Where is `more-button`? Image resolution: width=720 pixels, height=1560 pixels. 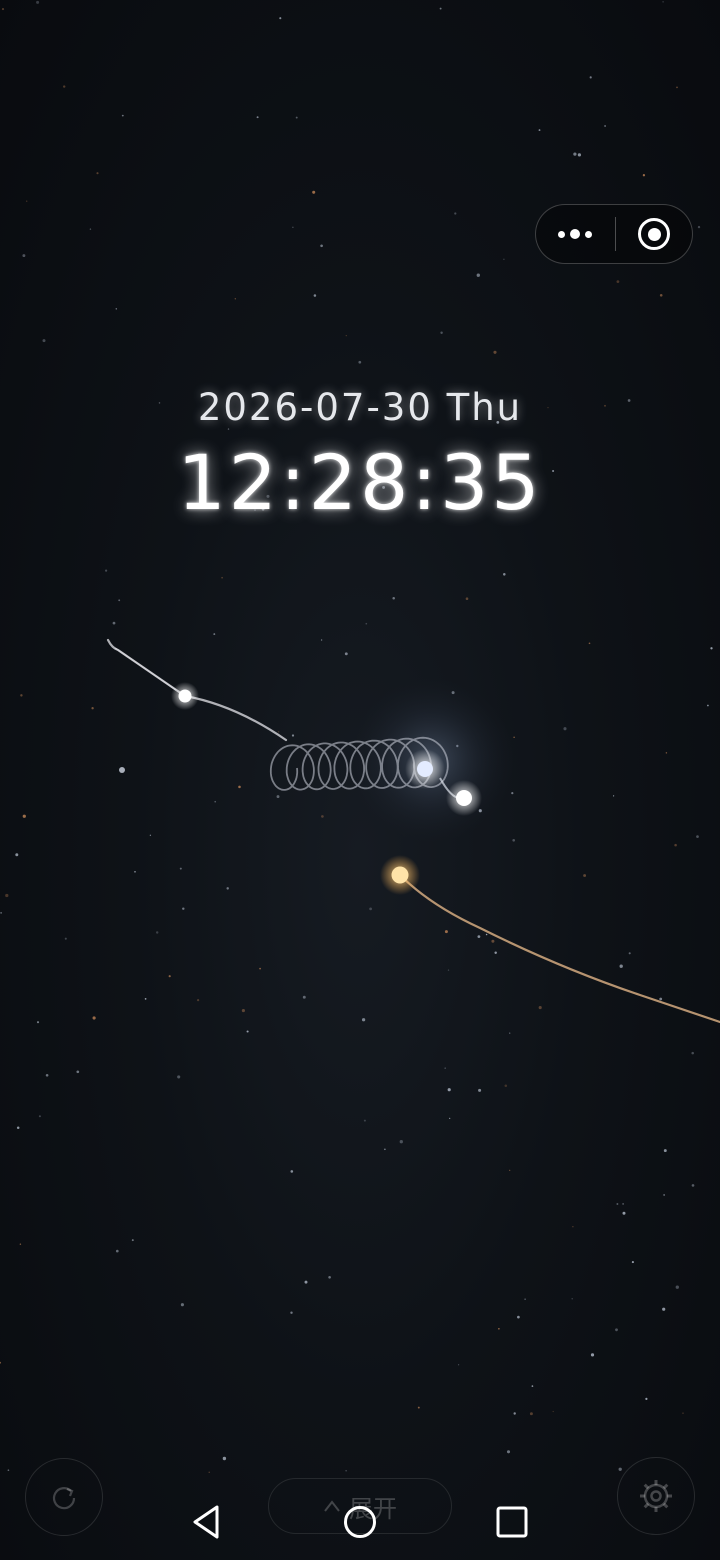 more-button is located at coordinates (575, 234).